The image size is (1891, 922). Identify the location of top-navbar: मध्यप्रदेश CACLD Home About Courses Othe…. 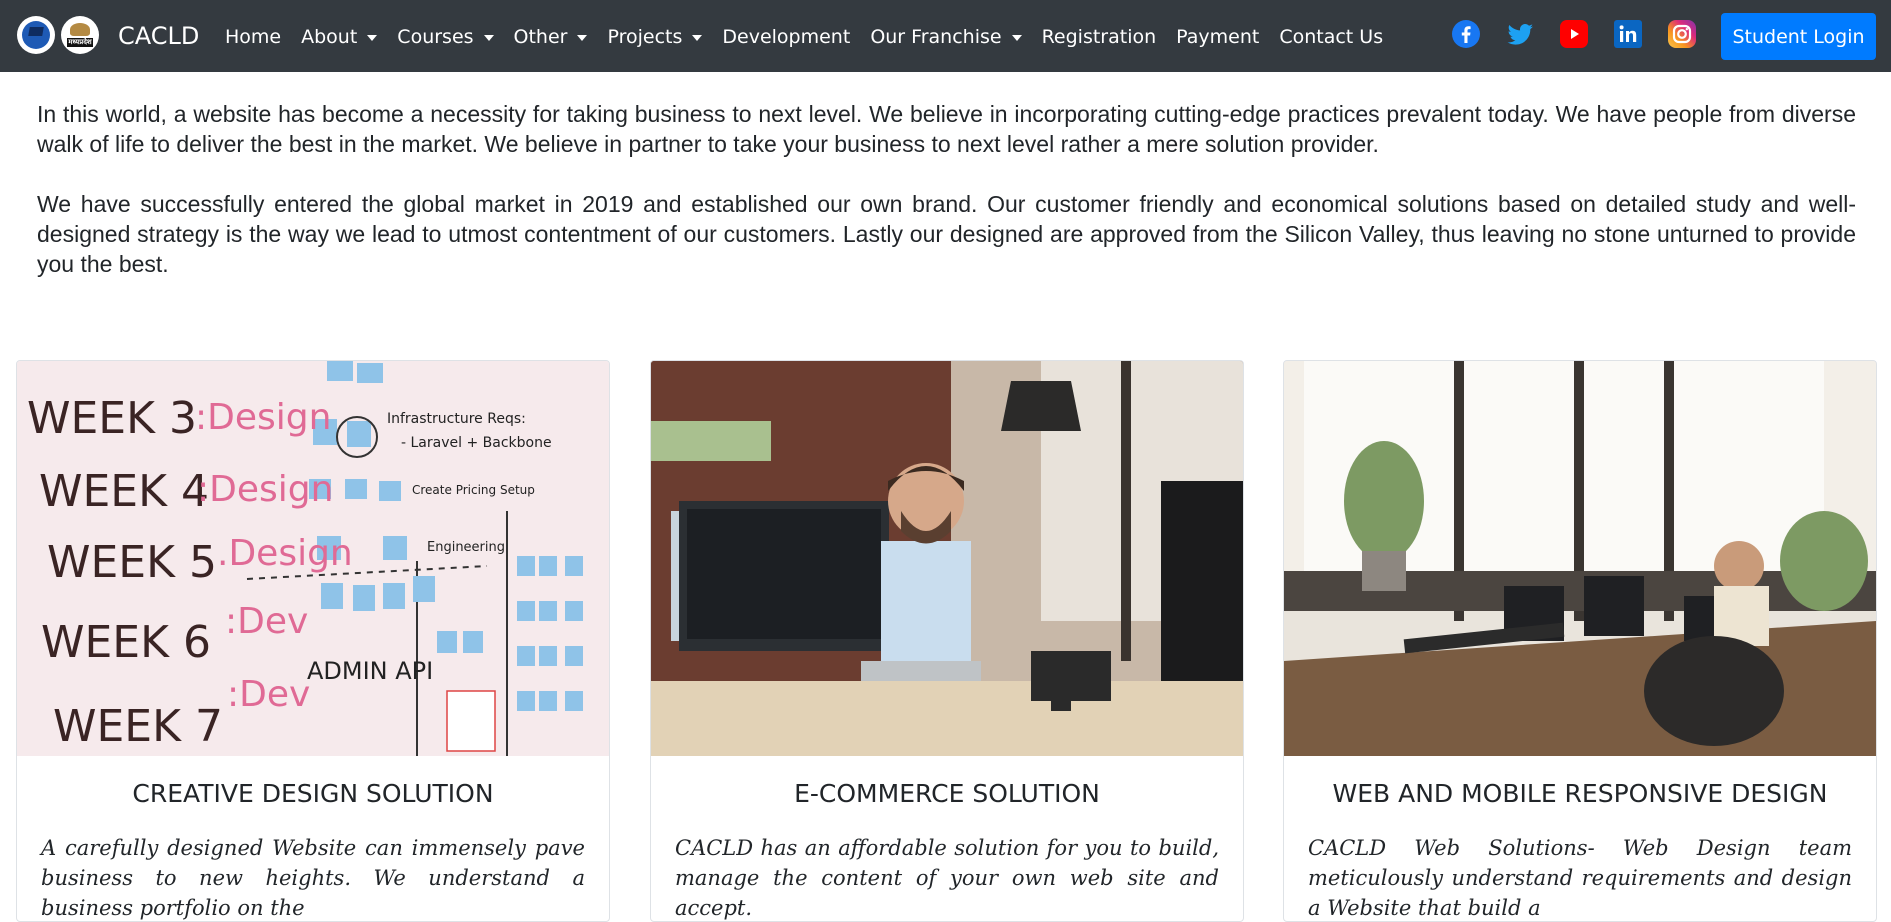
(945, 36).